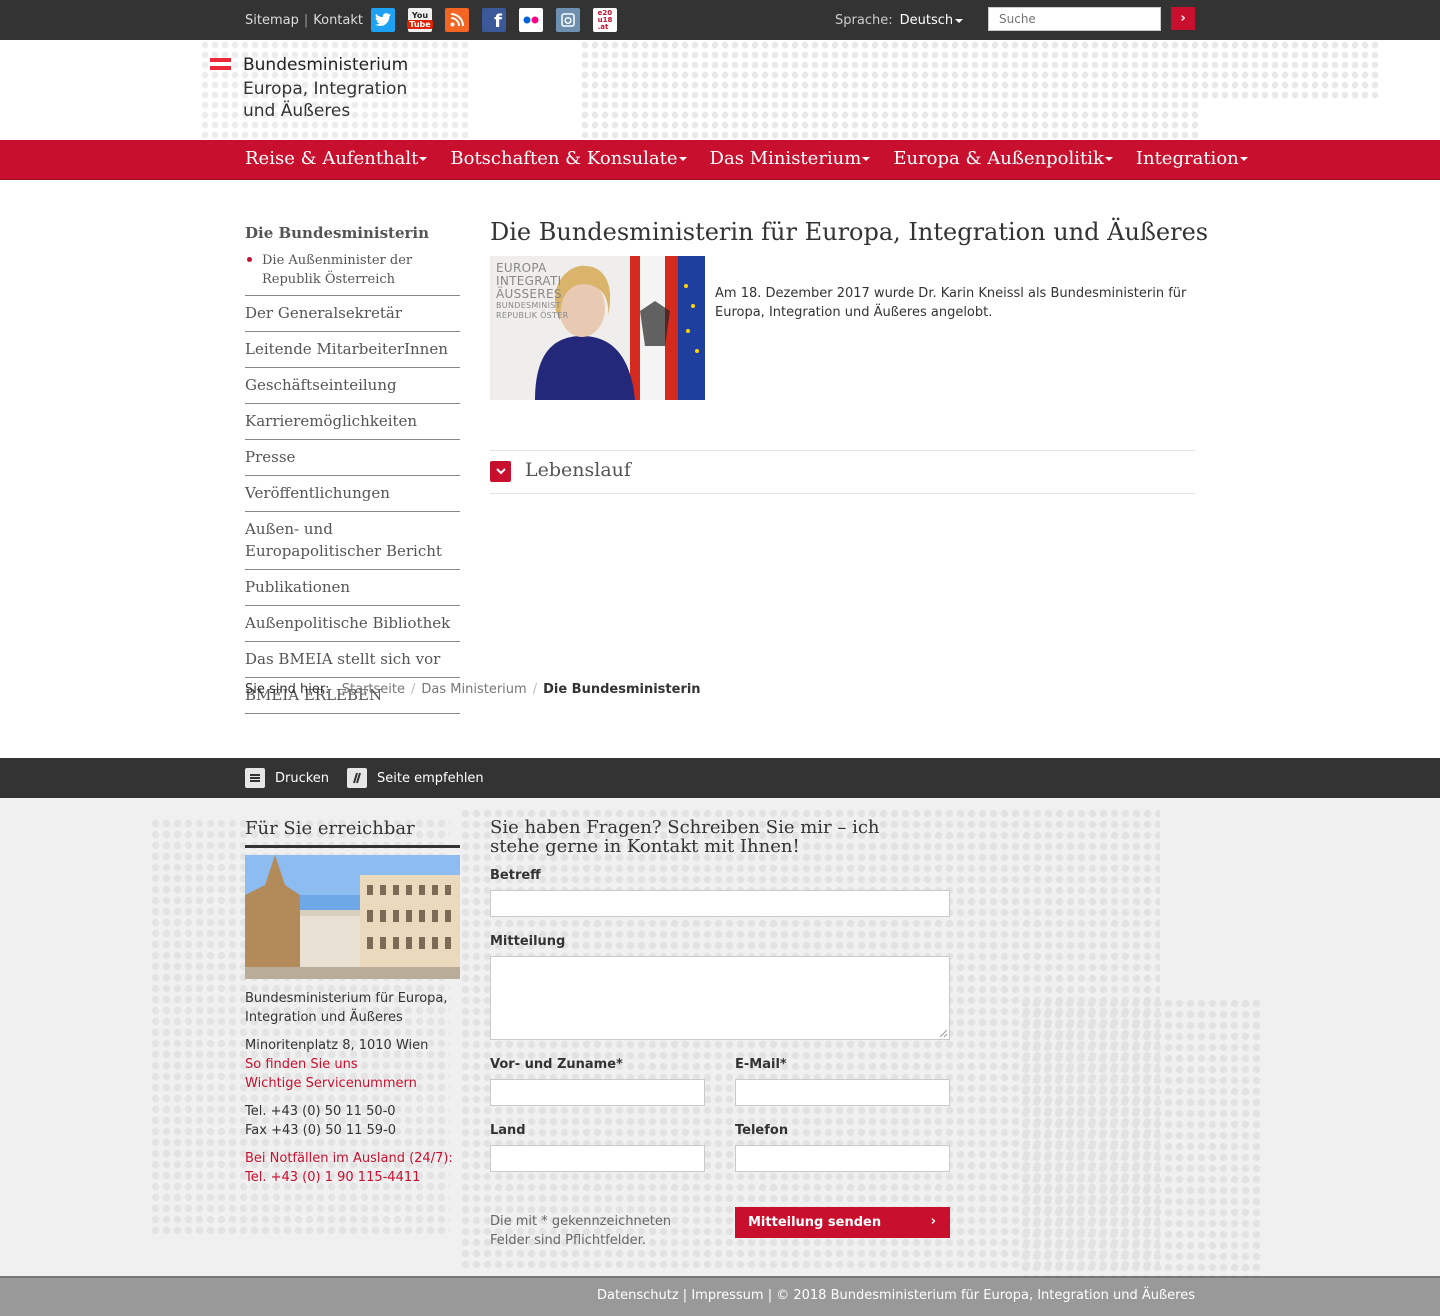 The height and width of the screenshot is (1316, 1440). What do you see at coordinates (301, 1064) in the screenshot?
I see `find-us-link: So finden Sie uns` at bounding box center [301, 1064].